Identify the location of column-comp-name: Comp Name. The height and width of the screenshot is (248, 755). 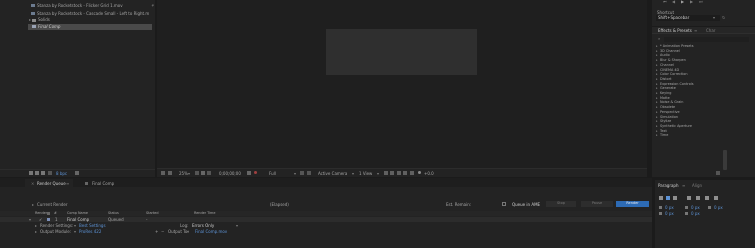
(77, 213).